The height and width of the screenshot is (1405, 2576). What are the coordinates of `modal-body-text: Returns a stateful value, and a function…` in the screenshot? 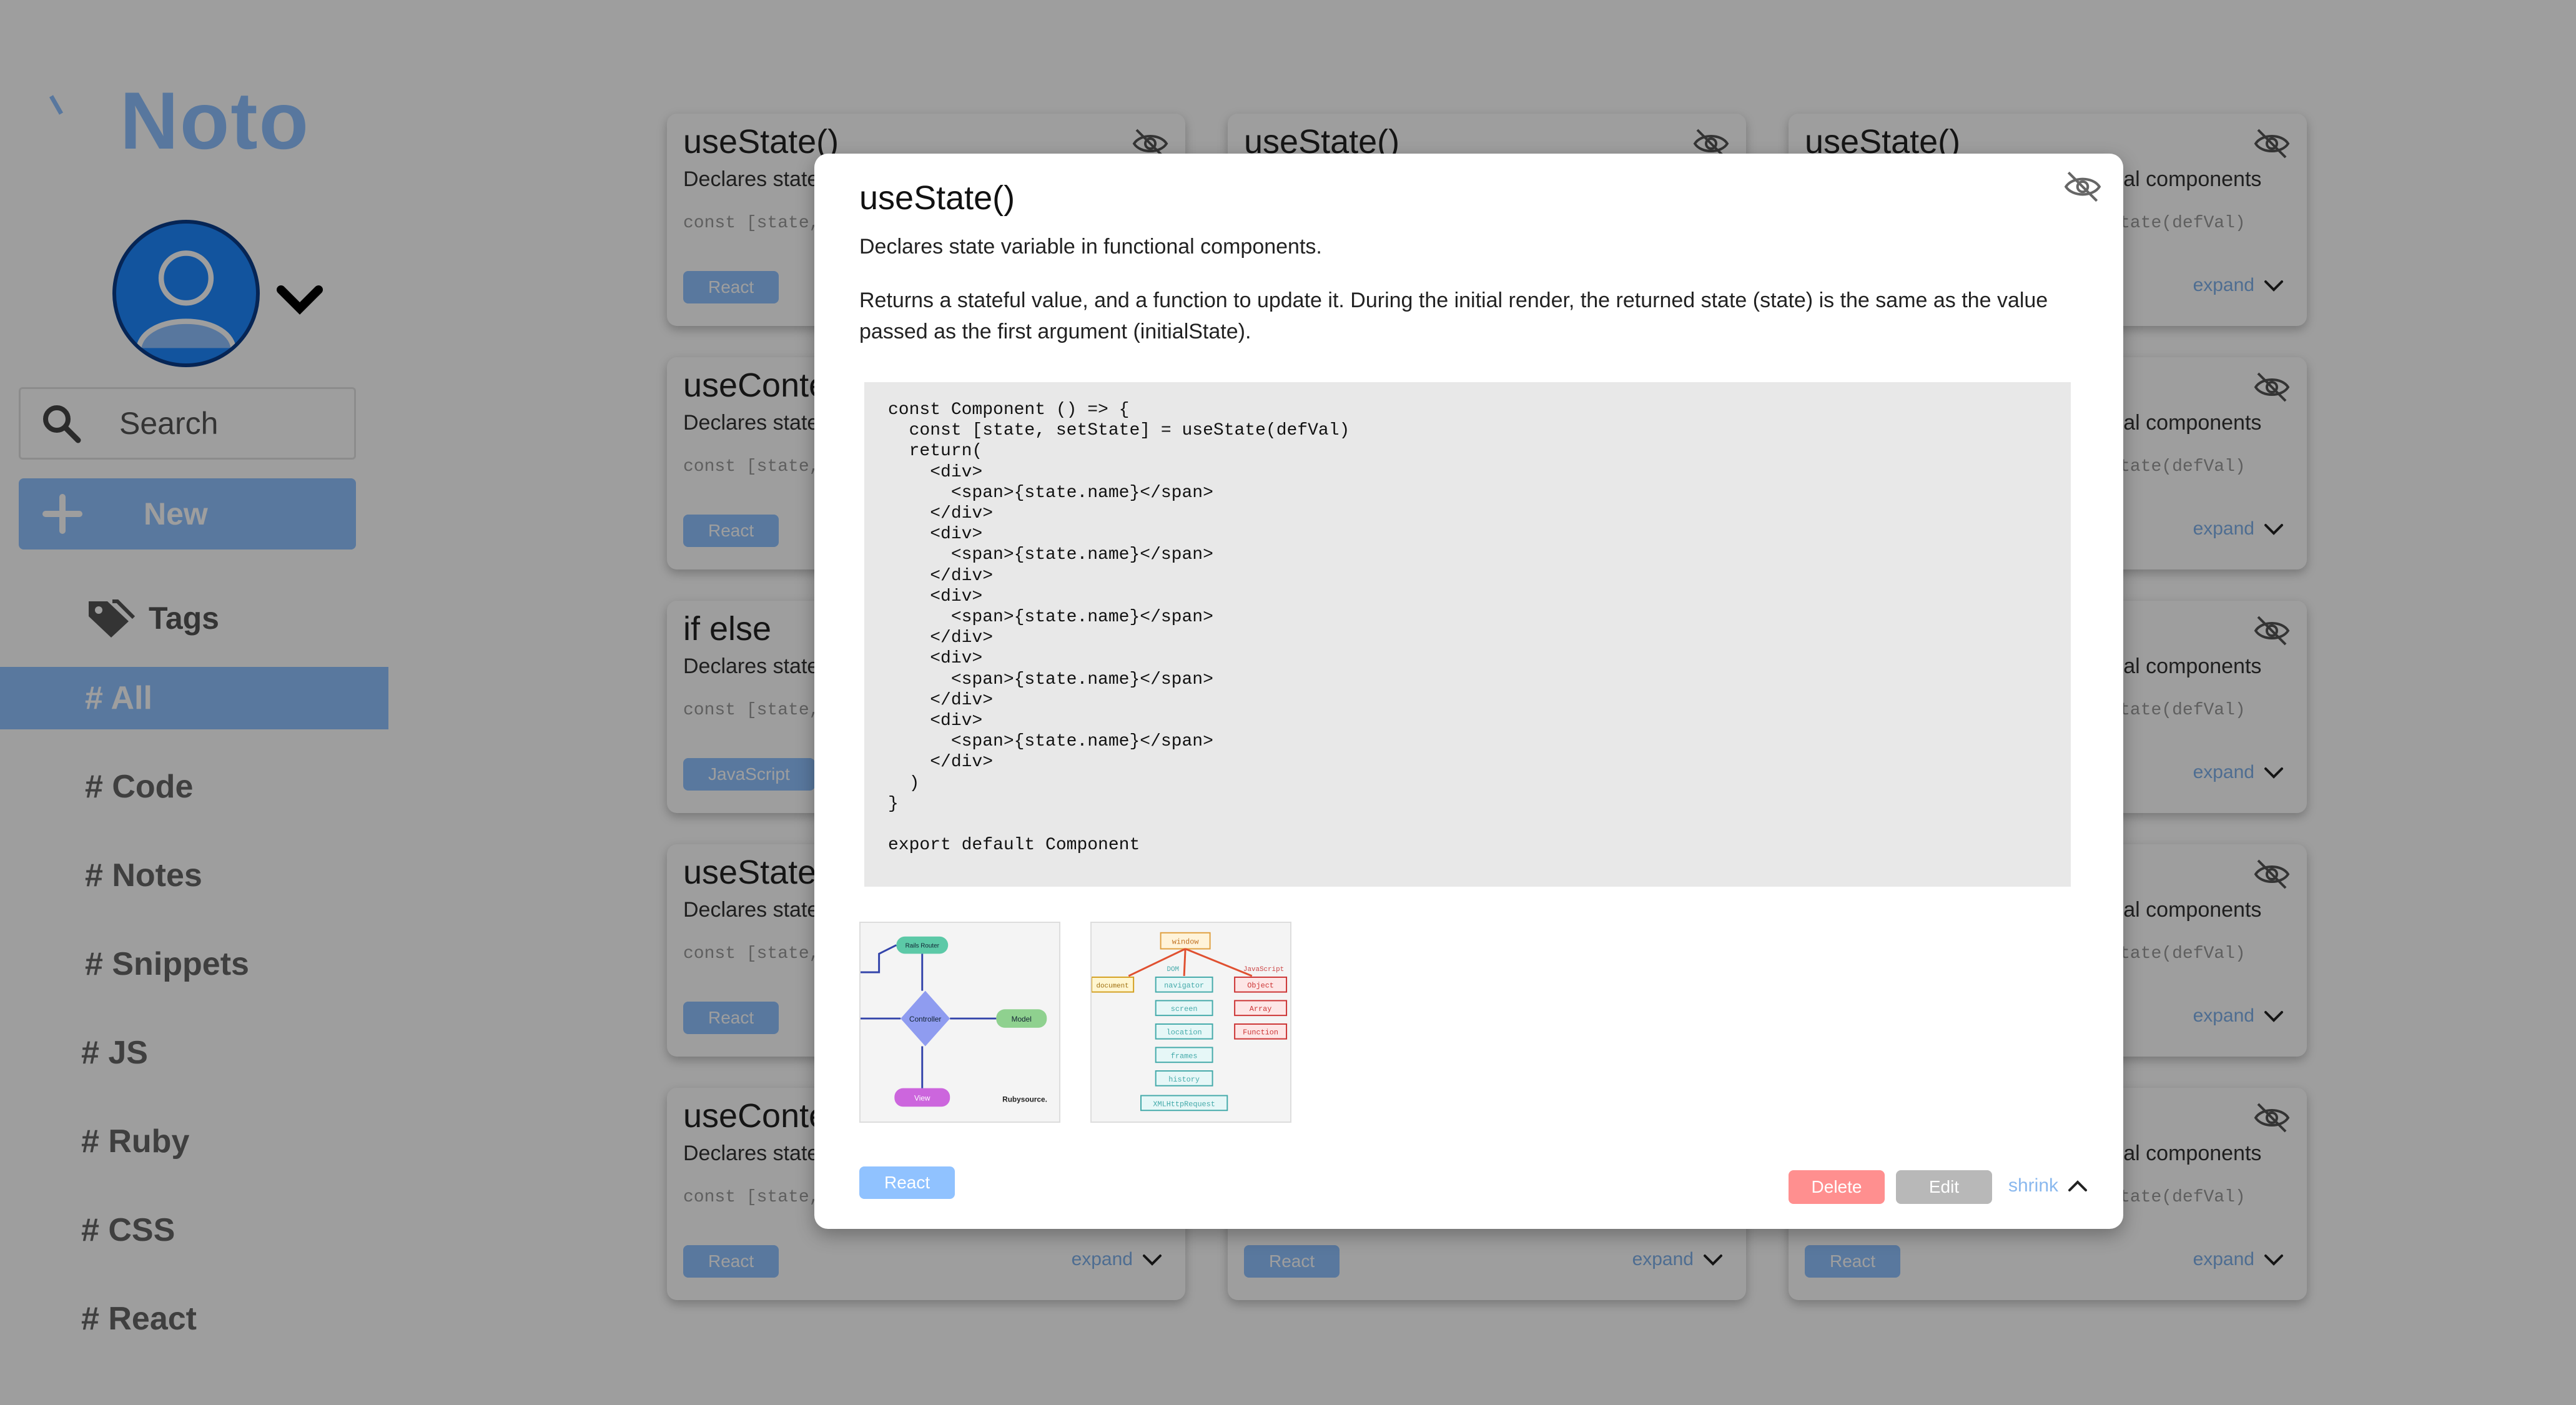 It's located at (1454, 315).